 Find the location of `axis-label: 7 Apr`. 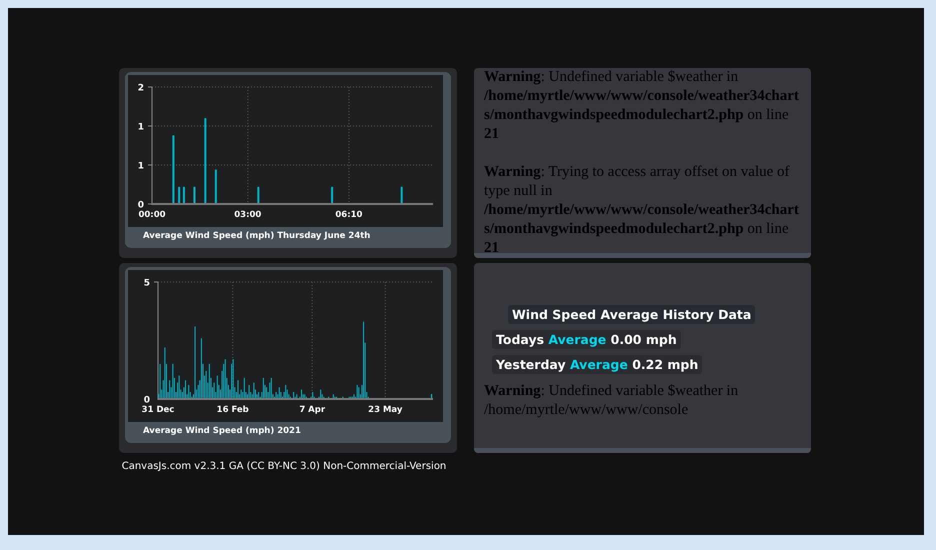

axis-label: 7 Apr is located at coordinates (312, 410).